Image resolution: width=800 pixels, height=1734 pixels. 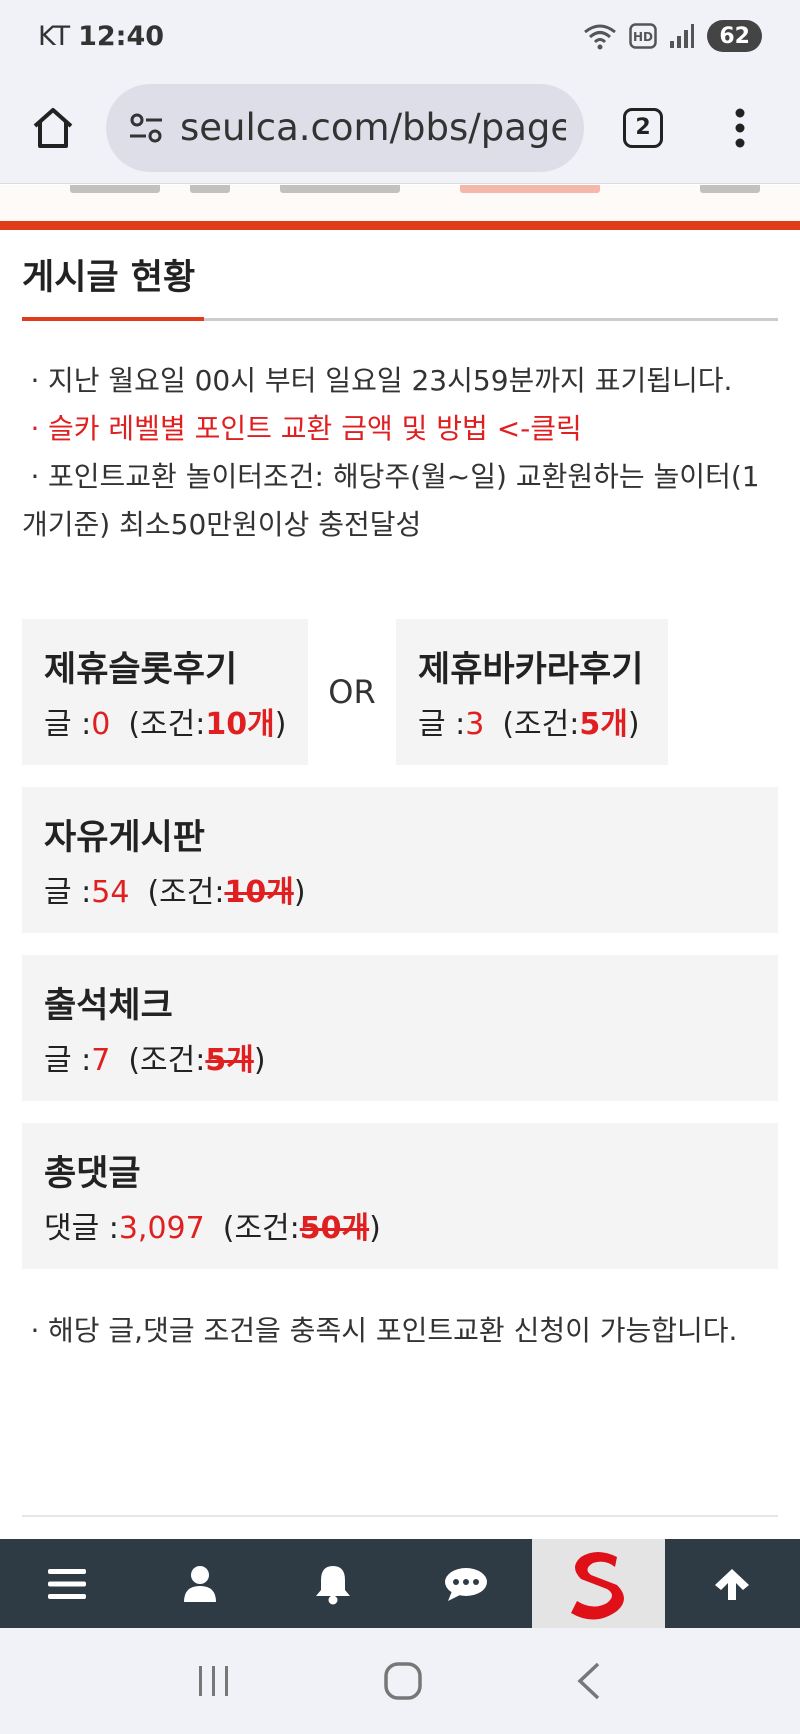 I want to click on signal-icon, so click(x=682, y=36).